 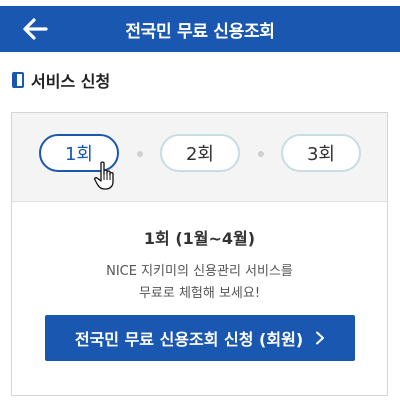 What do you see at coordinates (199, 238) in the screenshot?
I see `round-title: 1회 (1월~4월)` at bounding box center [199, 238].